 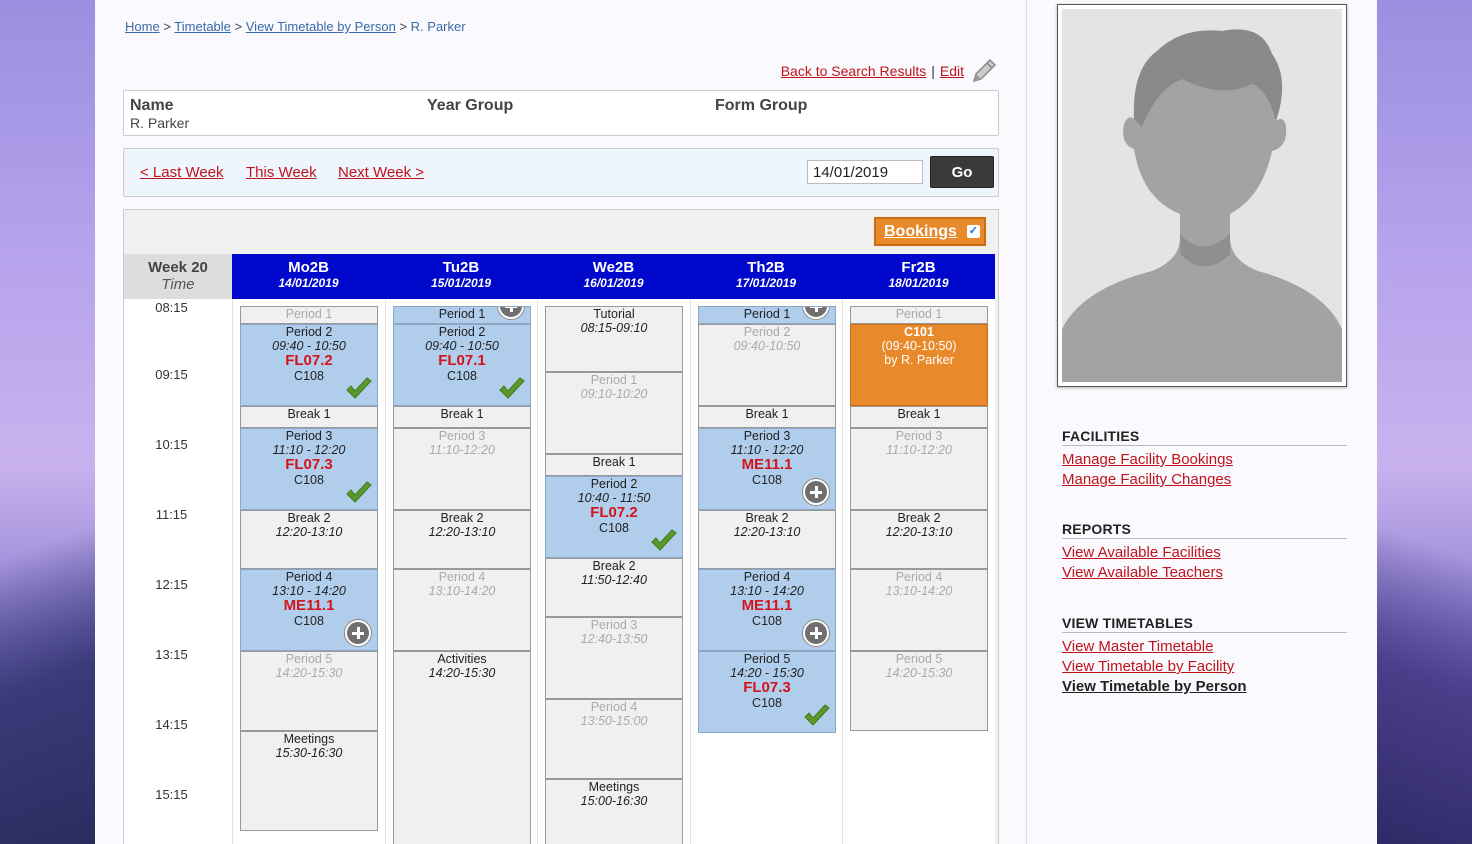 I want to click on day-code: Mo2B, so click(x=308, y=267).